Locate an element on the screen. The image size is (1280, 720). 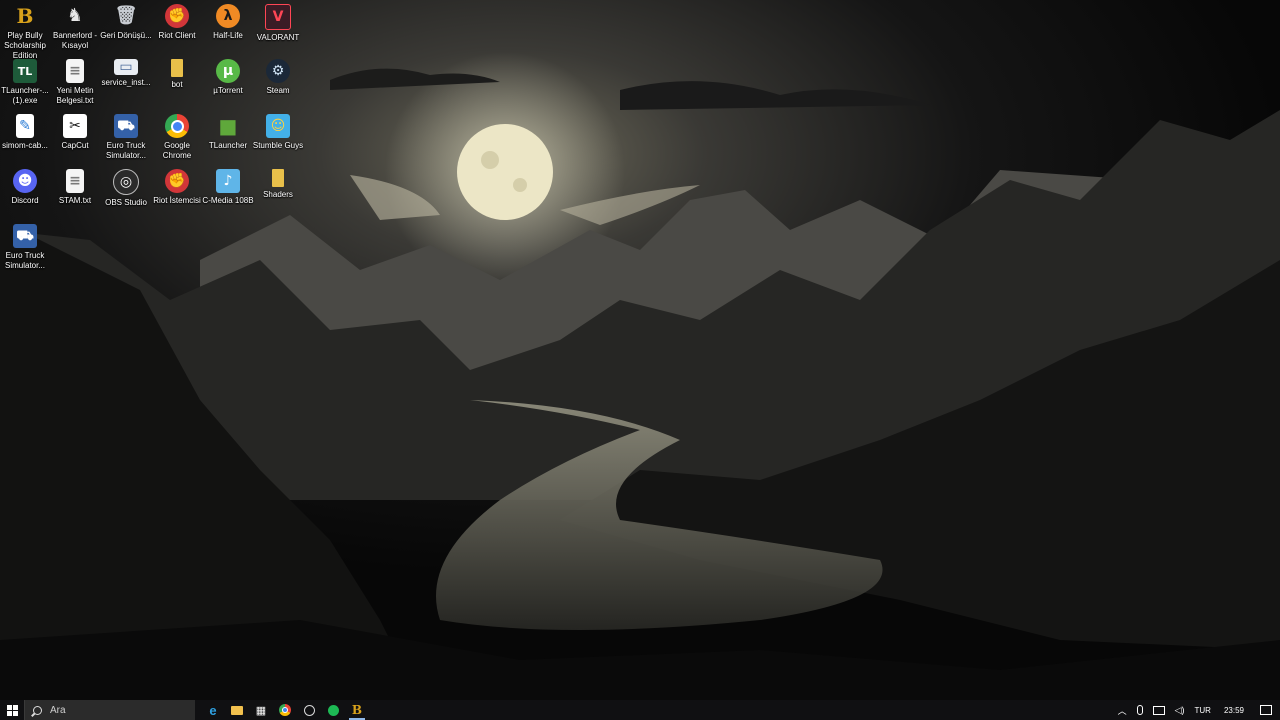
desktop-icon-label: Google Chrome is located at coordinates (177, 150).